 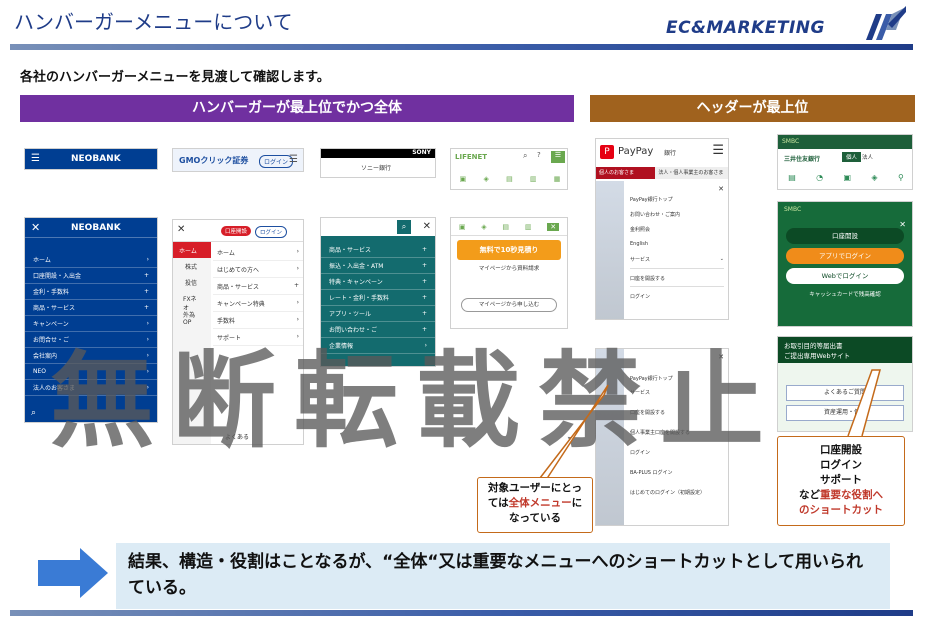 What do you see at coordinates (153, 22) in the screenshot?
I see `page-title: ハンバーガーメニューについて` at bounding box center [153, 22].